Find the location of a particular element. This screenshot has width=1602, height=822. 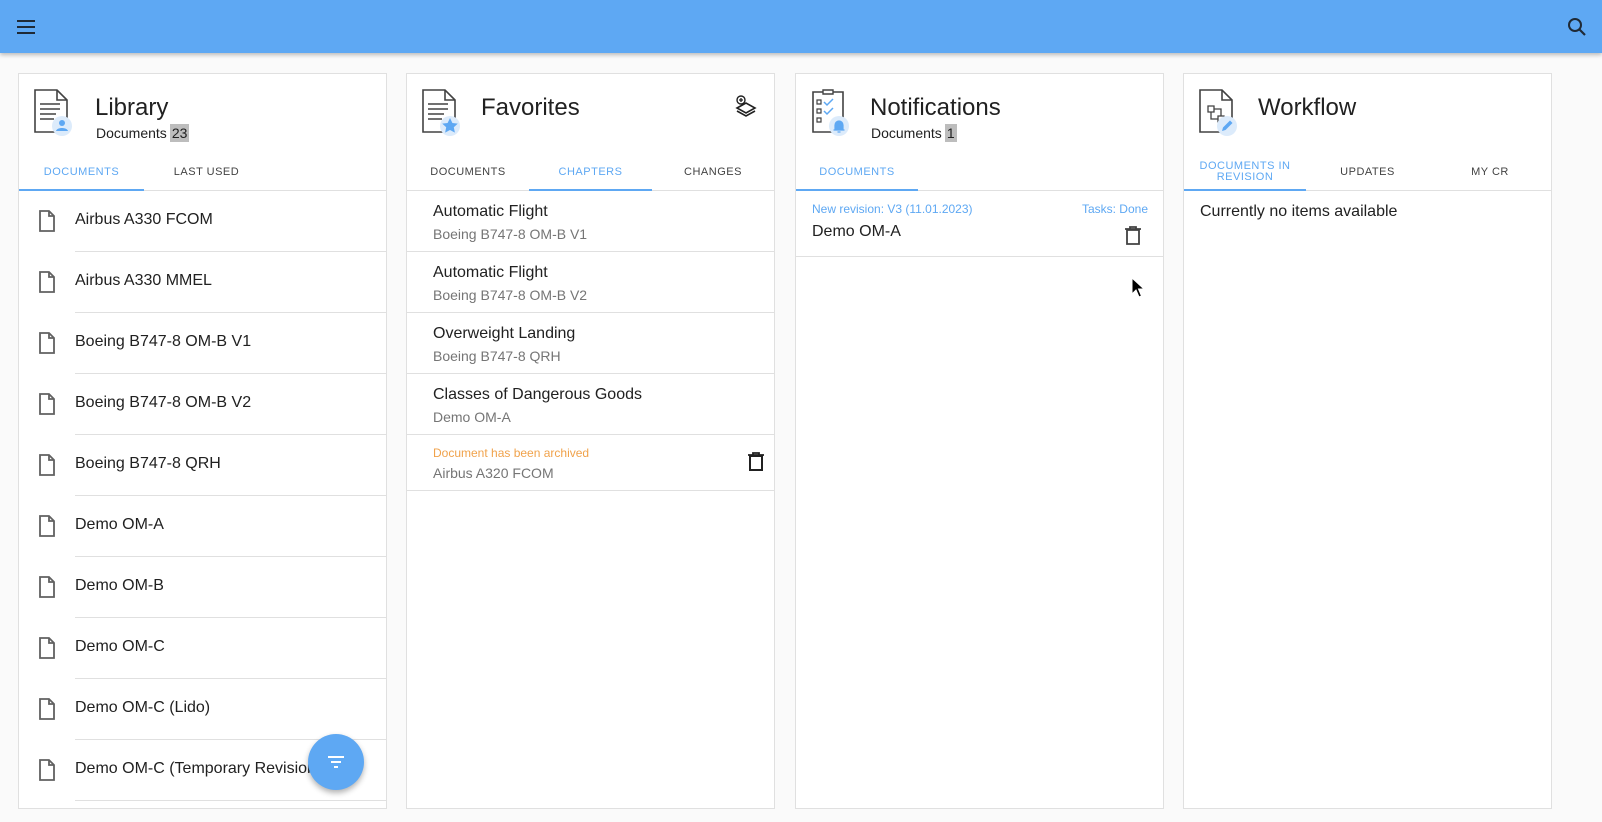

notifications-subtitle: Documents 1 is located at coordinates (914, 133).